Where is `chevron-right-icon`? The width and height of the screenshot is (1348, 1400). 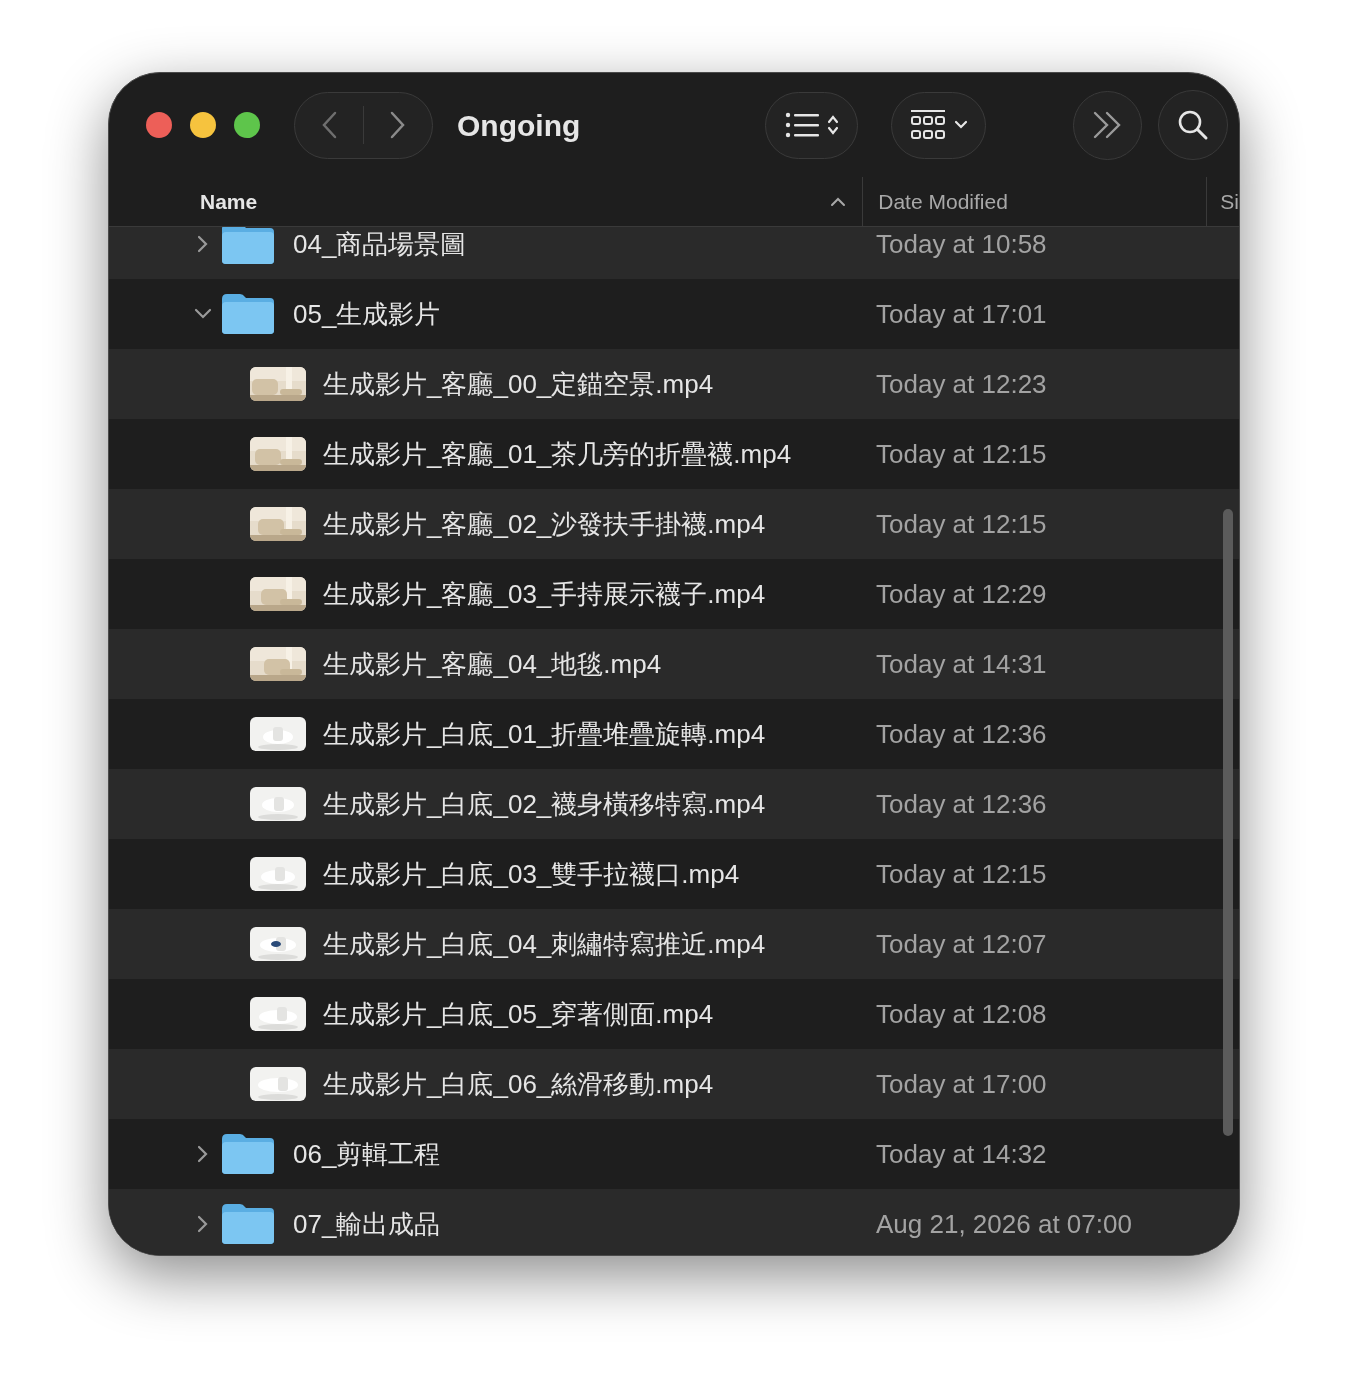 chevron-right-icon is located at coordinates (398, 125).